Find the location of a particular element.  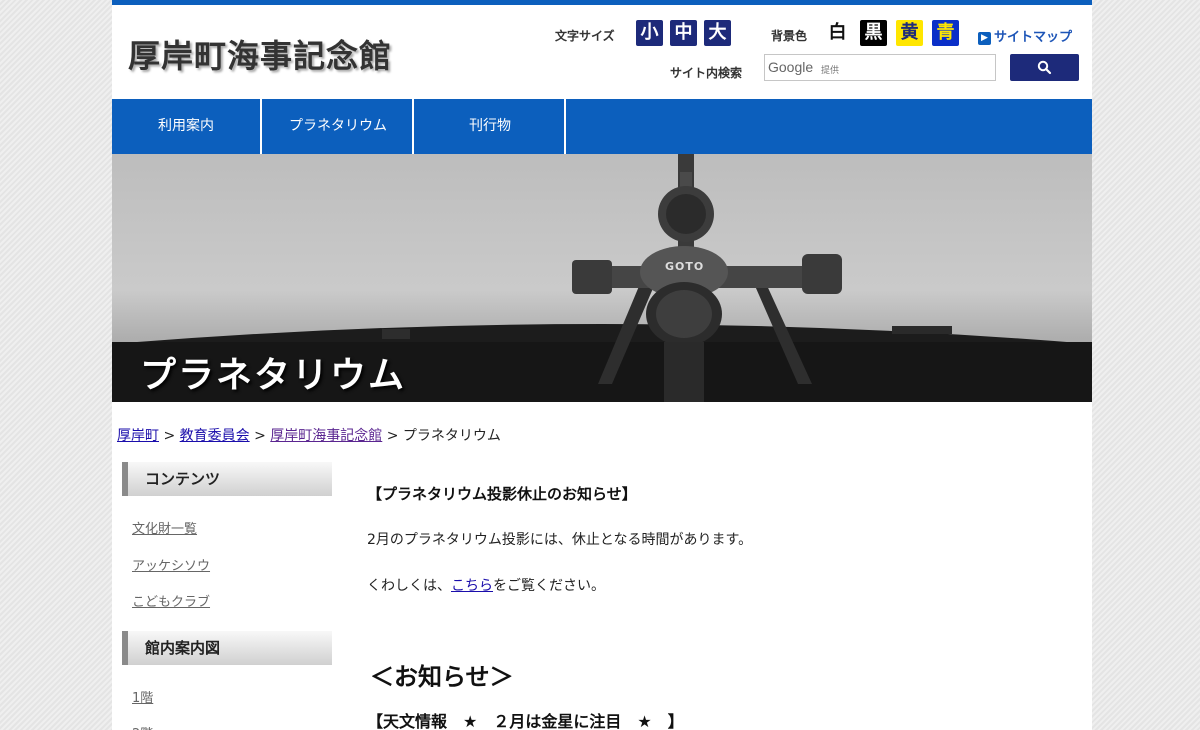

search-label: サイト内検索 is located at coordinates (706, 73).